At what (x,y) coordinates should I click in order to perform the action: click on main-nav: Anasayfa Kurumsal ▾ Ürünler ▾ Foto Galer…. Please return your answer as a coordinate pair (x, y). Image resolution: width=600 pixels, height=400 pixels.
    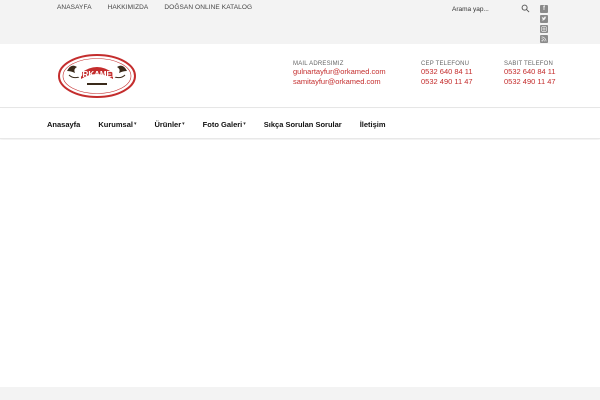
    Looking at the image, I should click on (300, 124).